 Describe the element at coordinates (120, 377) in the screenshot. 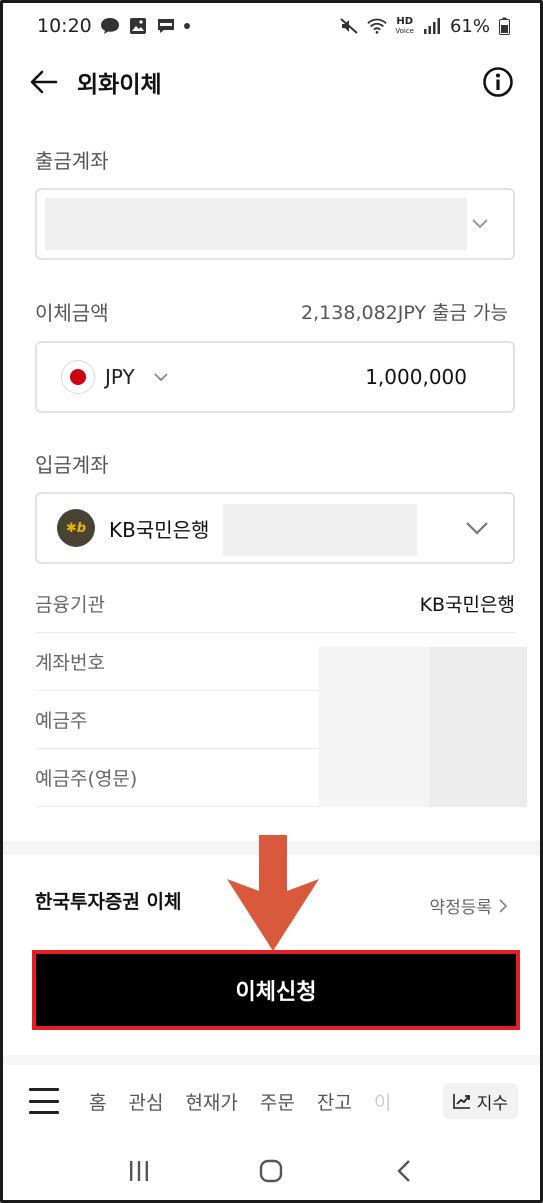

I see `currency-select: JPY` at that location.